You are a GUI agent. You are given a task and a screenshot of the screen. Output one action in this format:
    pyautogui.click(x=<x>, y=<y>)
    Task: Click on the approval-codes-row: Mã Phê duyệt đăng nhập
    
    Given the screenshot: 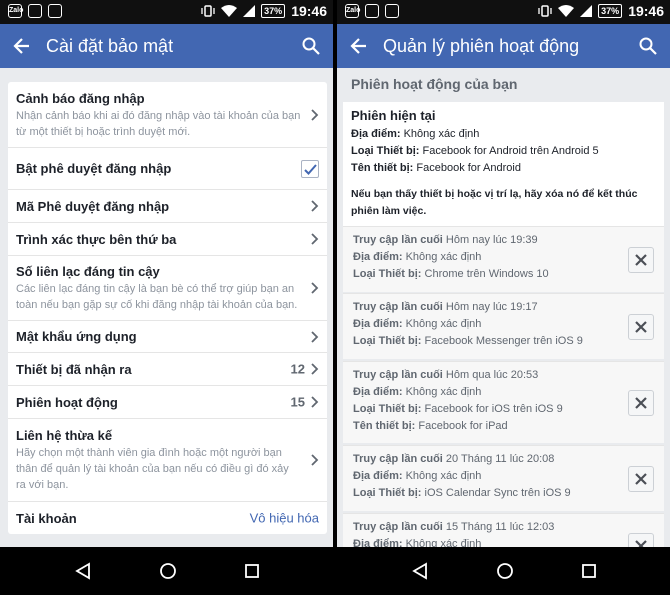 What is the action you would take?
    pyautogui.click(x=167, y=206)
    